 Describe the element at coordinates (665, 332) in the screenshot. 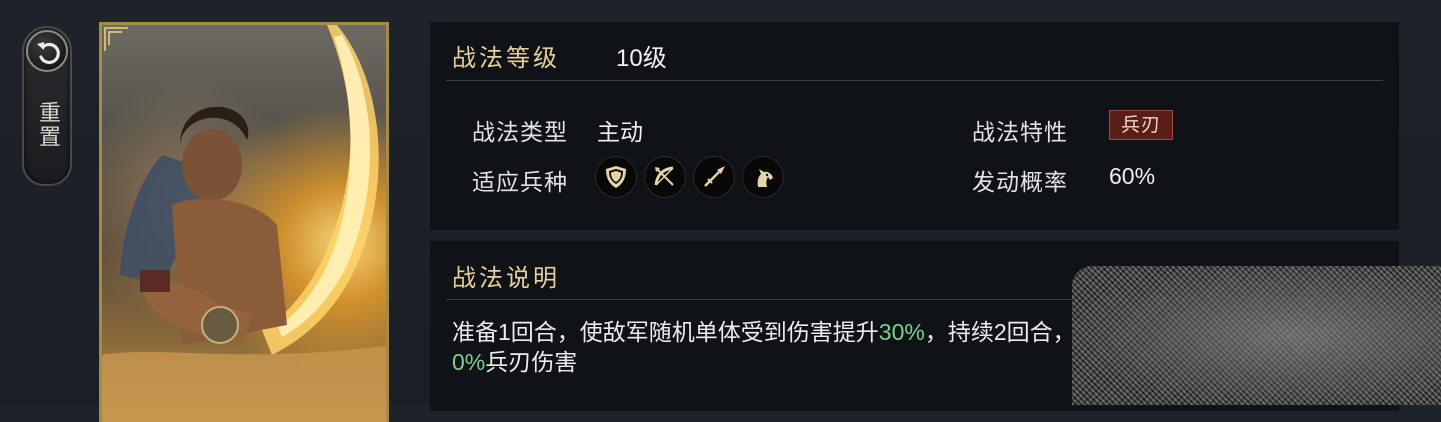

I see `description-segment: 准备1回合，使敌军随机单体受到伤害提升` at that location.